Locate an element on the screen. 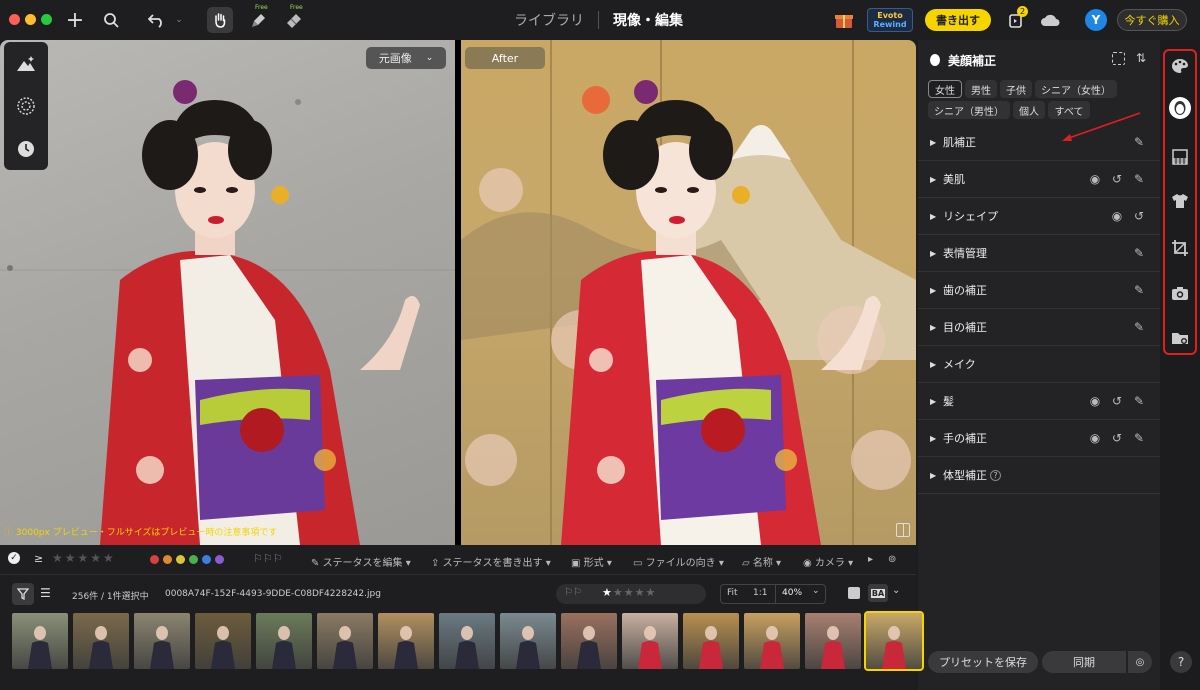  rating-comparison-symbol: ≥ is located at coordinates (38, 558).